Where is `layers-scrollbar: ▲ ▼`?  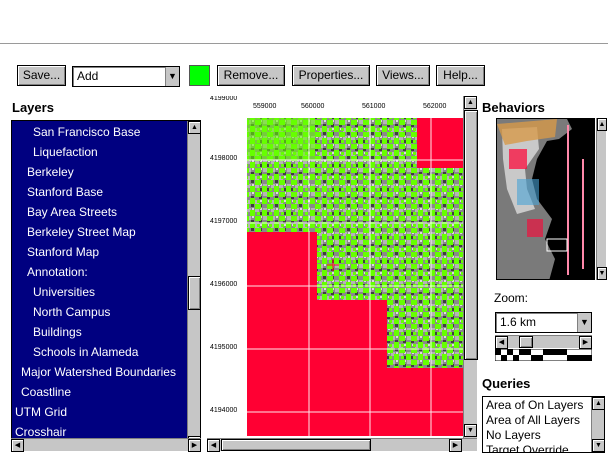 layers-scrollbar: ▲ ▼ is located at coordinates (193, 285).